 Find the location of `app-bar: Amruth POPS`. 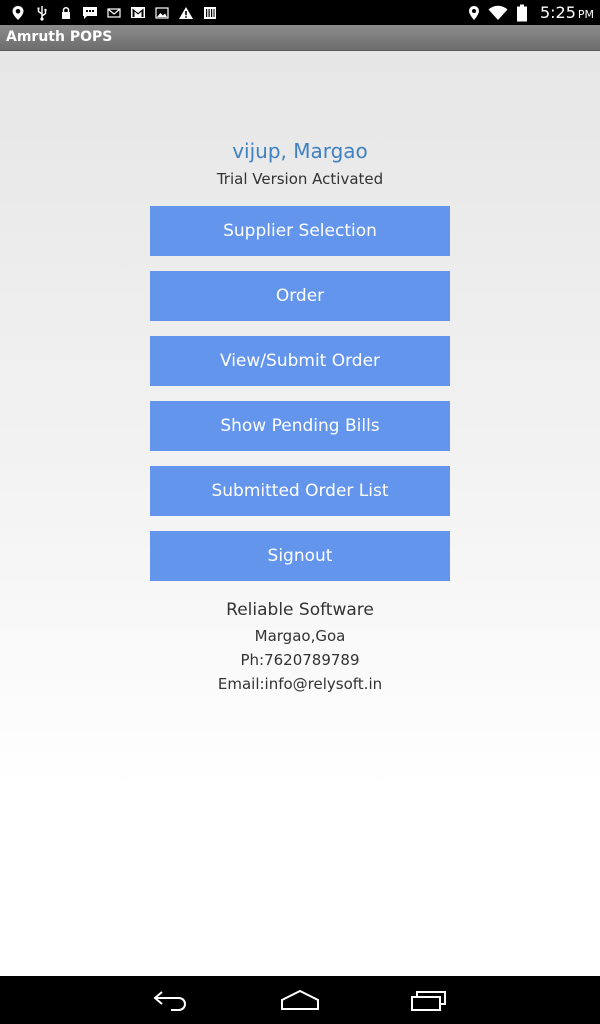

app-bar: Amruth POPS is located at coordinates (300, 38).